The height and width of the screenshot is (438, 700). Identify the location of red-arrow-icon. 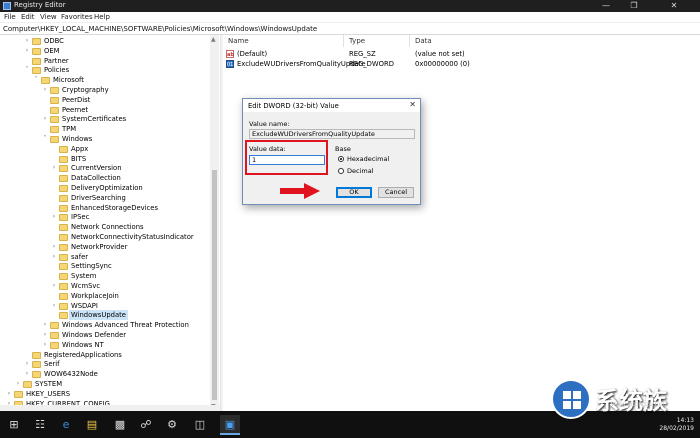
(300, 191).